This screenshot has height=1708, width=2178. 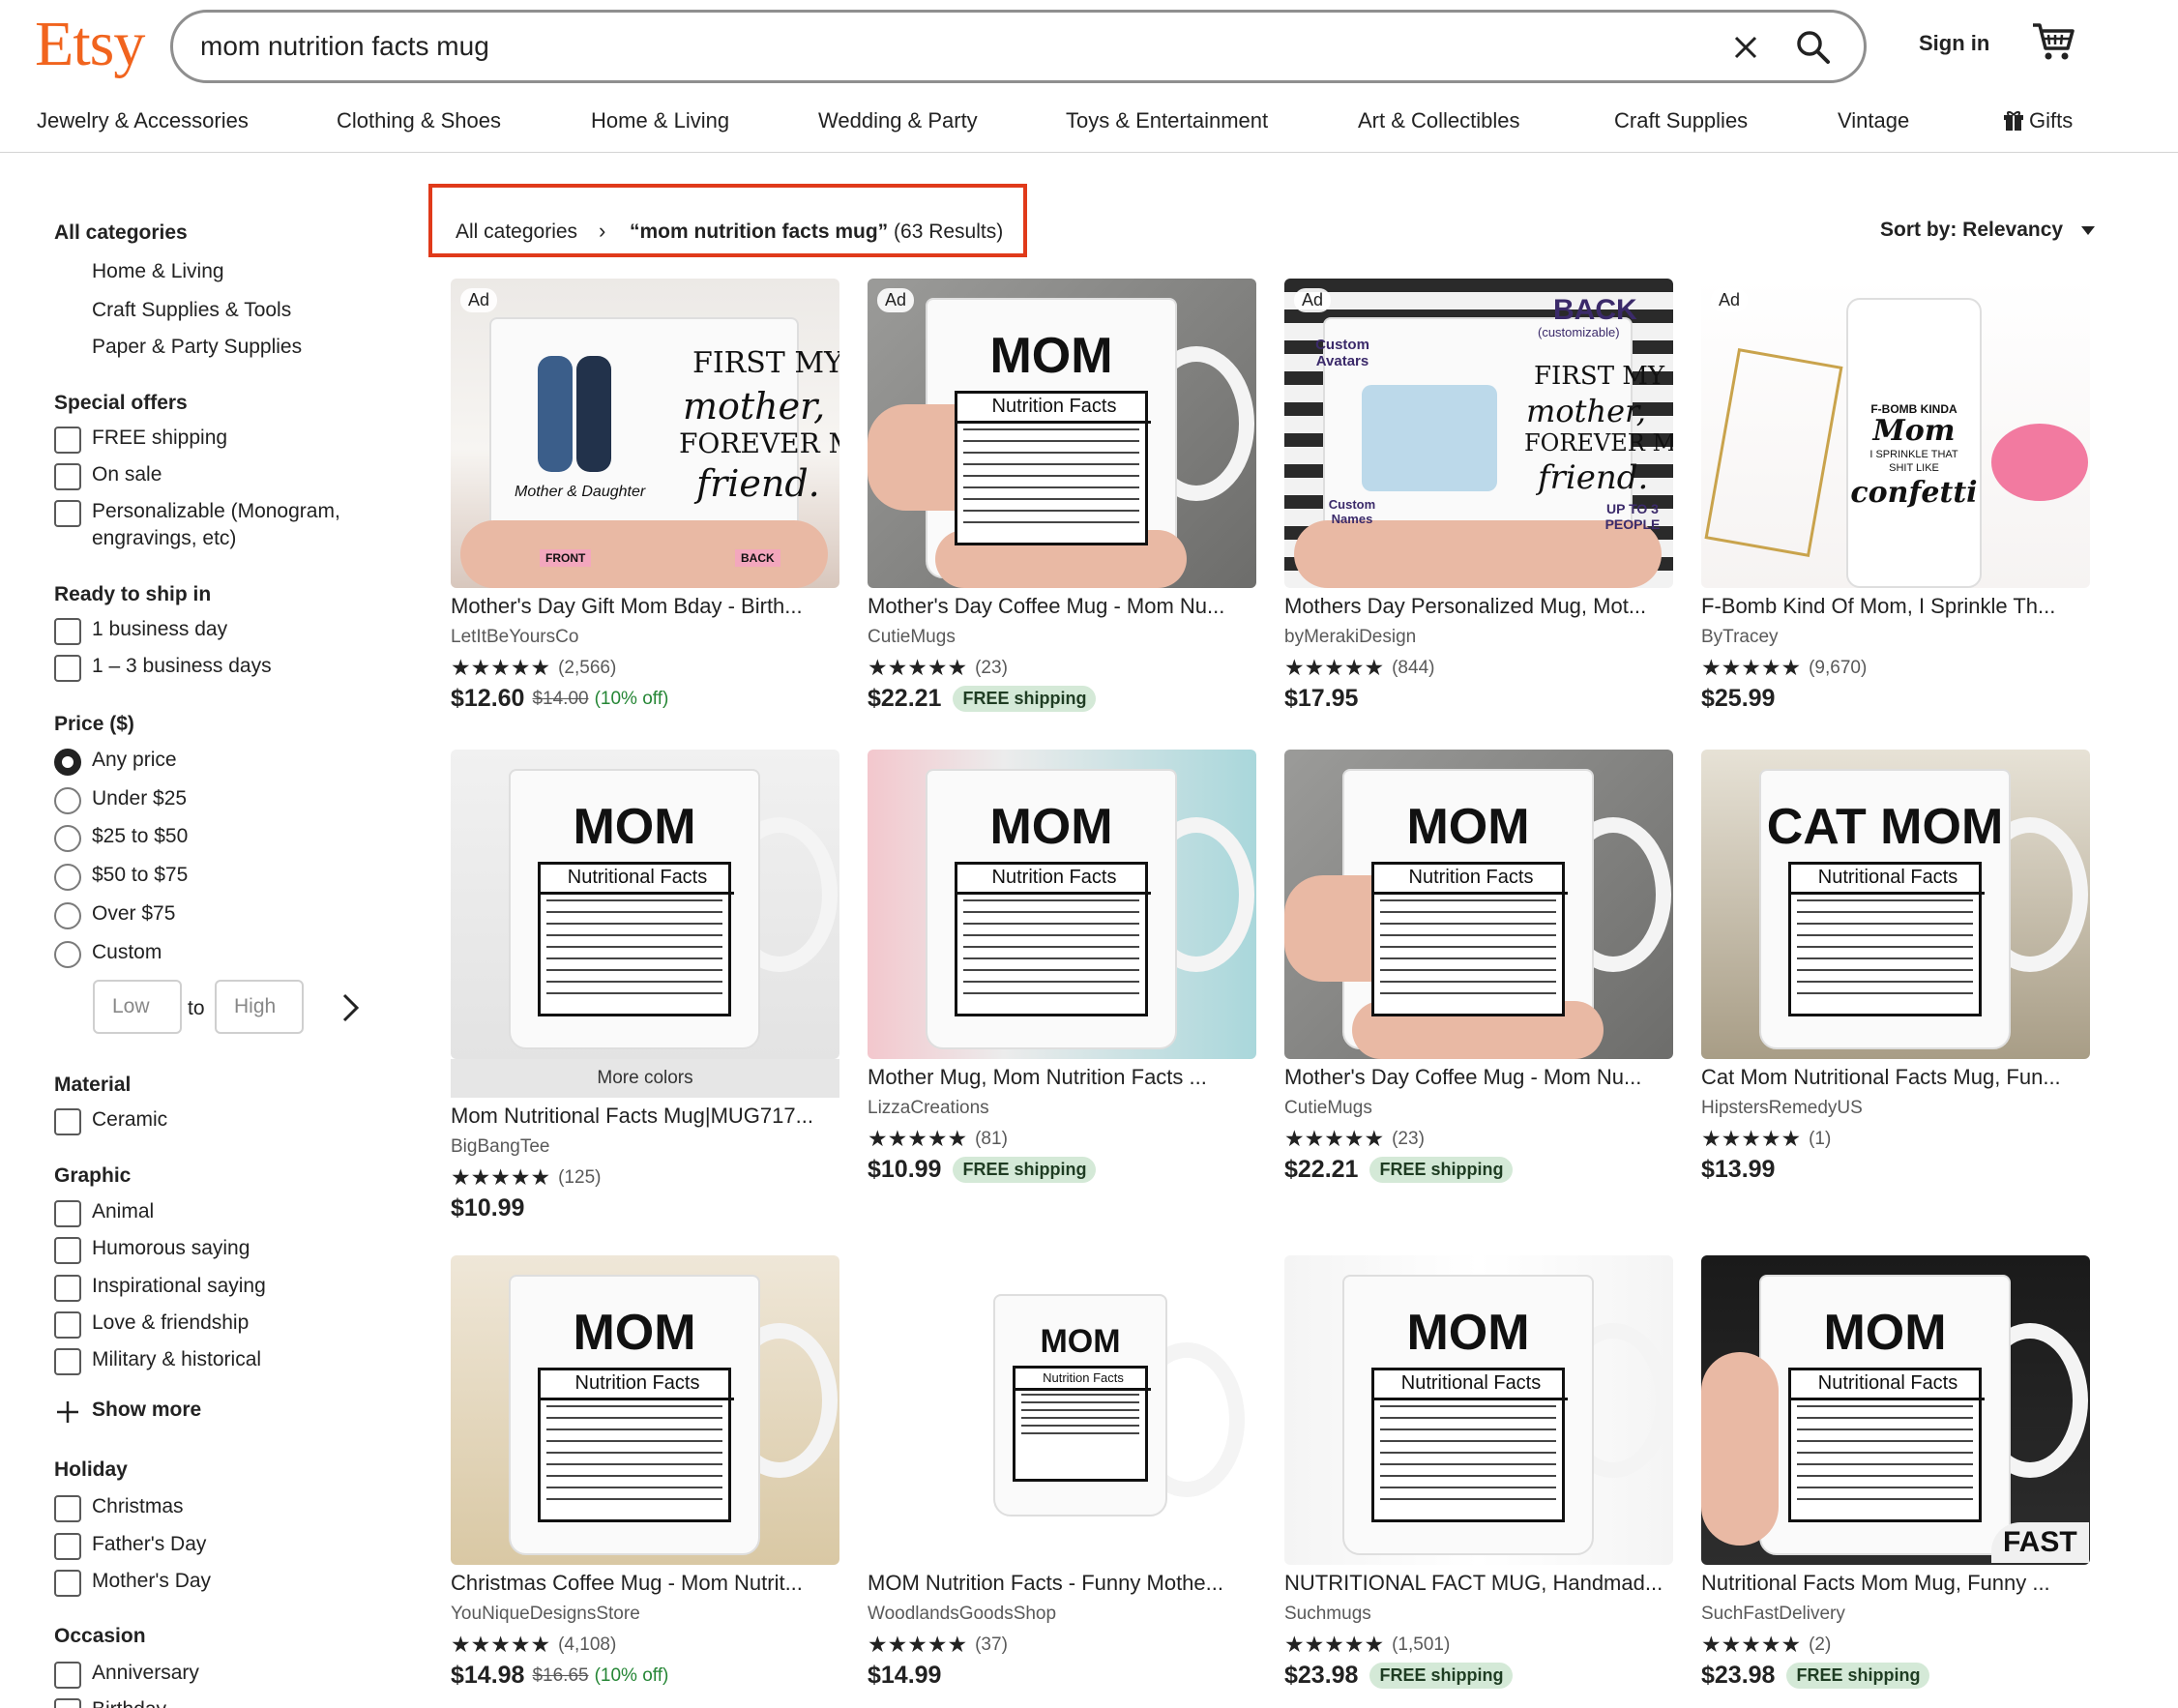 What do you see at coordinates (160, 1288) in the screenshot?
I see `filter-inspirational: Inspirational saying` at bounding box center [160, 1288].